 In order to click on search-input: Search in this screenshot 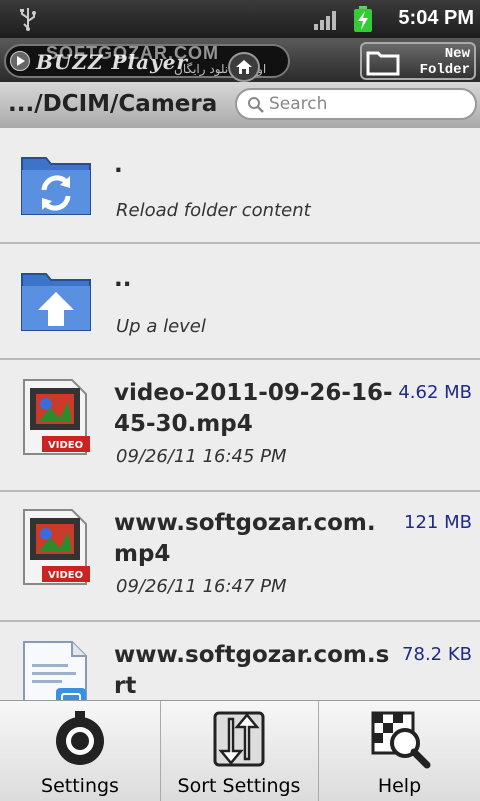, I will do `click(356, 104)`.